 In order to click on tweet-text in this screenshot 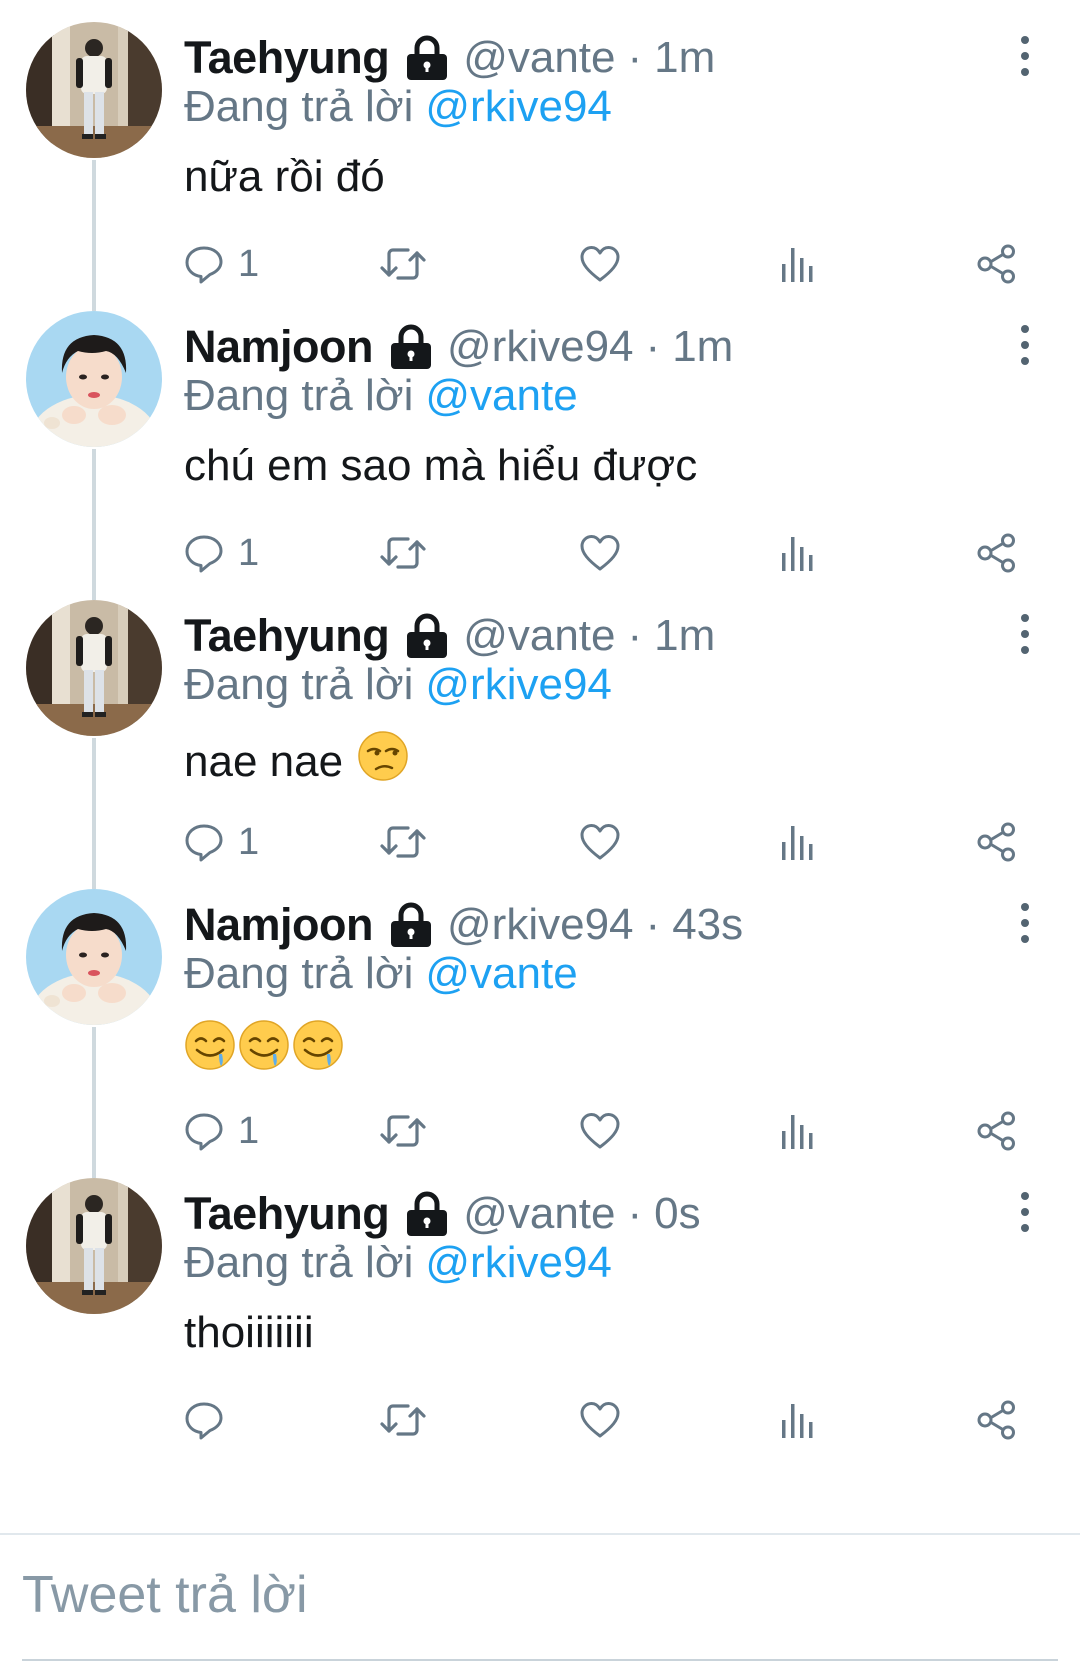, I will do `click(264, 1050)`.